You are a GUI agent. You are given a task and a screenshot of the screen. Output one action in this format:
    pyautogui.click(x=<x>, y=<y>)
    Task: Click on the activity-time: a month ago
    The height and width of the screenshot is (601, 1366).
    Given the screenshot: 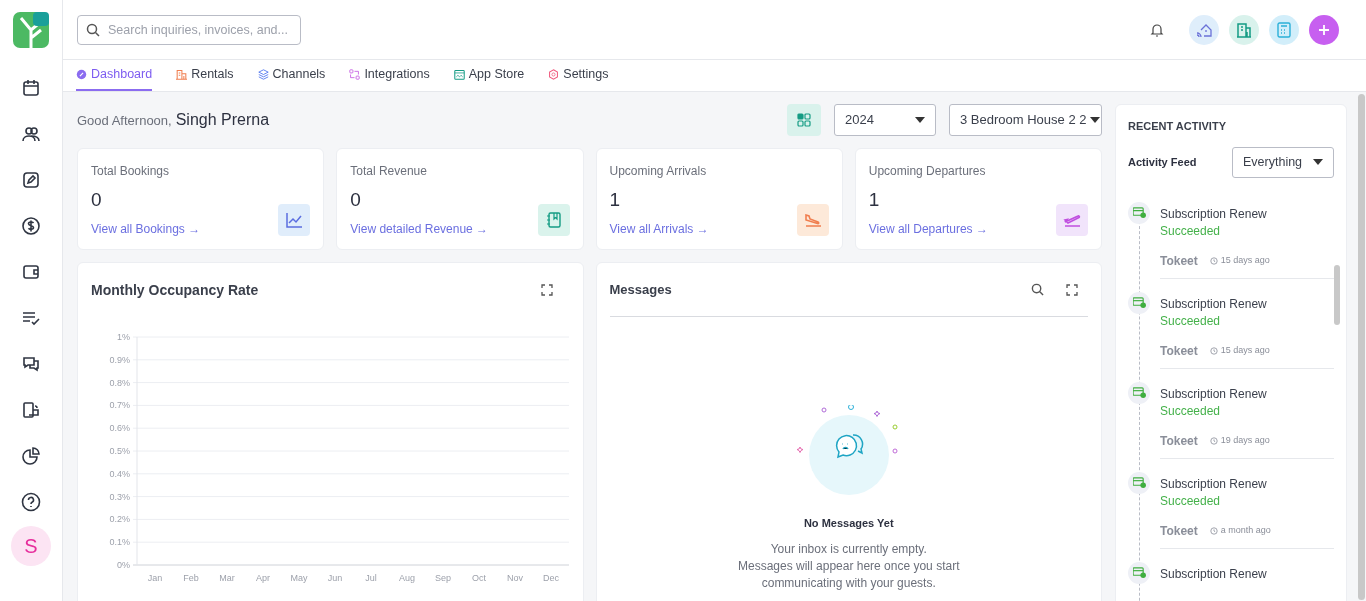 What is the action you would take?
    pyautogui.click(x=1245, y=530)
    